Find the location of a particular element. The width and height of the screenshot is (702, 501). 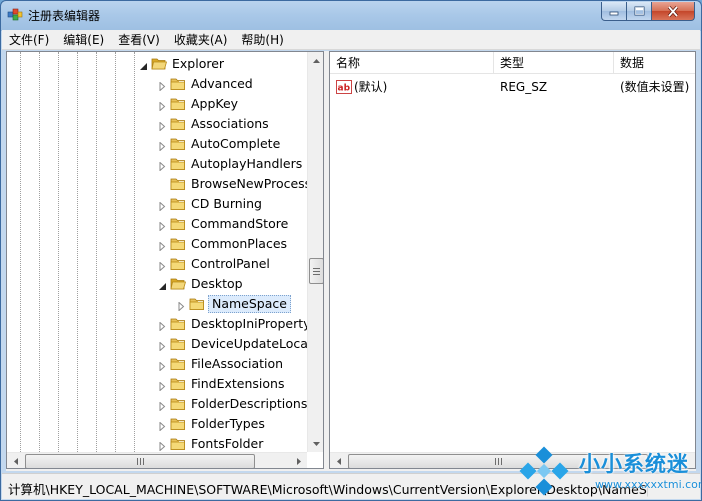

tree-item: Desktop is located at coordinates (157, 284).